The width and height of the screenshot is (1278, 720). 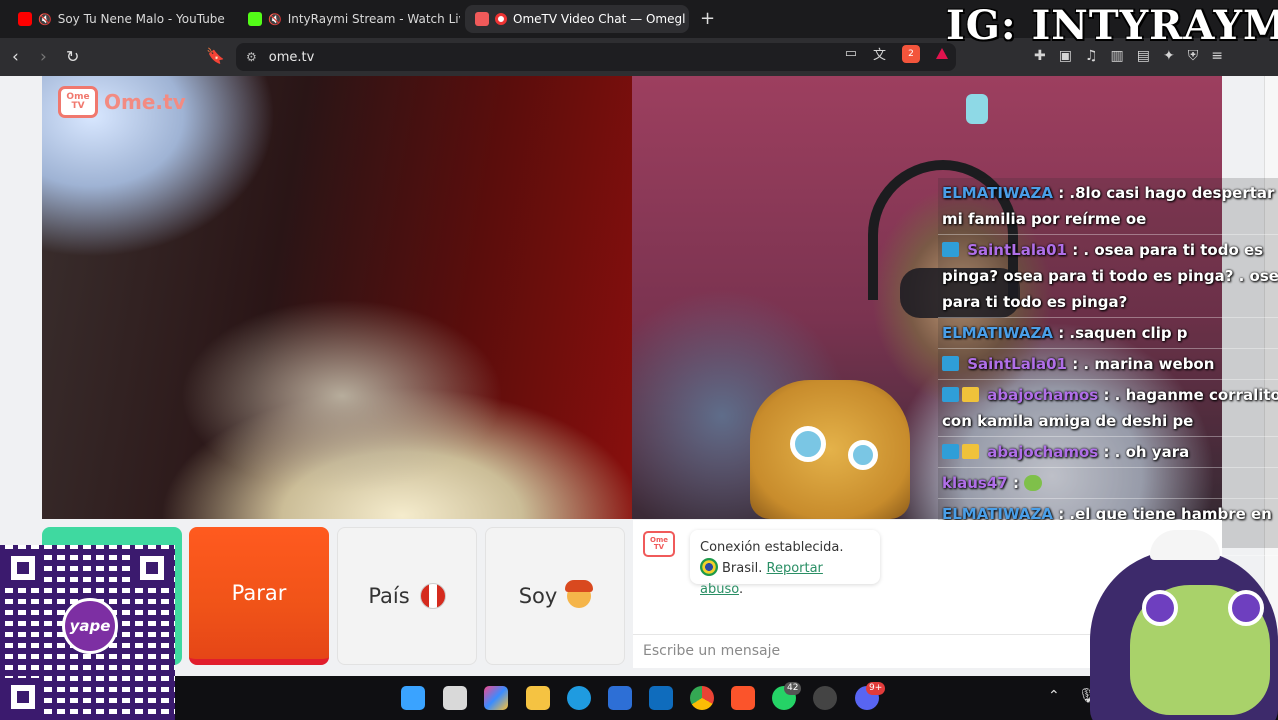 What do you see at coordinates (1091, 56) in the screenshot?
I see `media-icon: ♫` at bounding box center [1091, 56].